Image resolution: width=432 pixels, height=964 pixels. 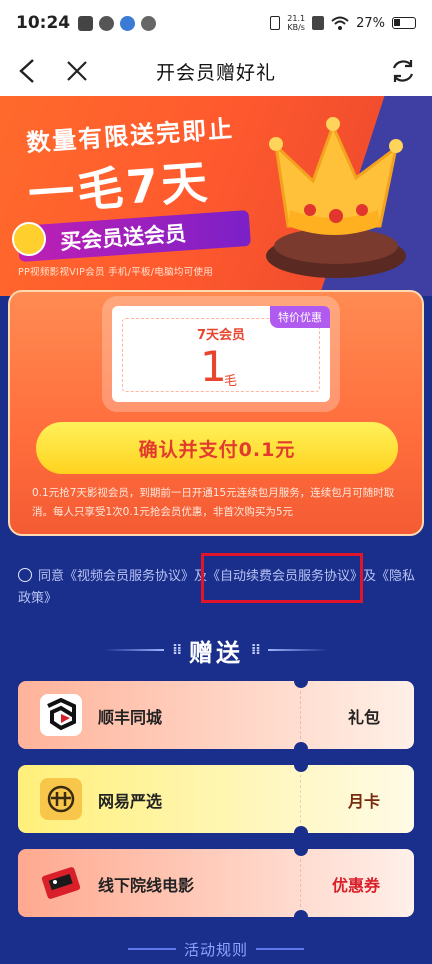 I want to click on rules-line-right, so click(x=280, y=949).